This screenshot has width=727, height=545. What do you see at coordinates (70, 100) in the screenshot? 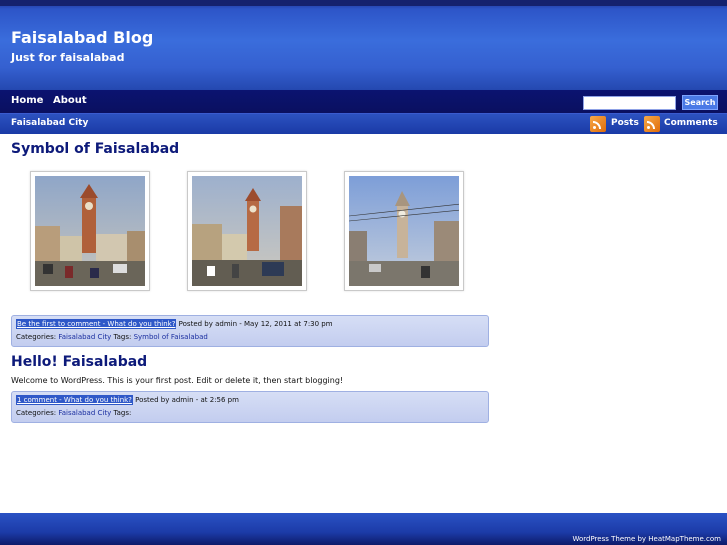
I see `nav-about-link: About` at bounding box center [70, 100].